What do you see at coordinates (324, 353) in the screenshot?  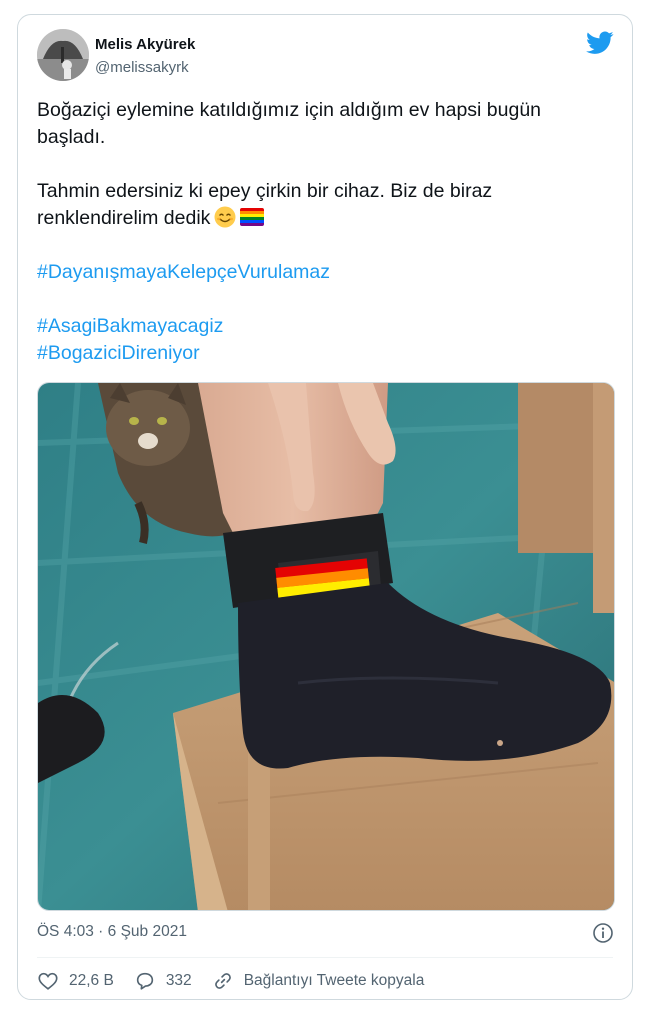 I see `hashtag-link: #BogaziciDireniyor` at bounding box center [324, 353].